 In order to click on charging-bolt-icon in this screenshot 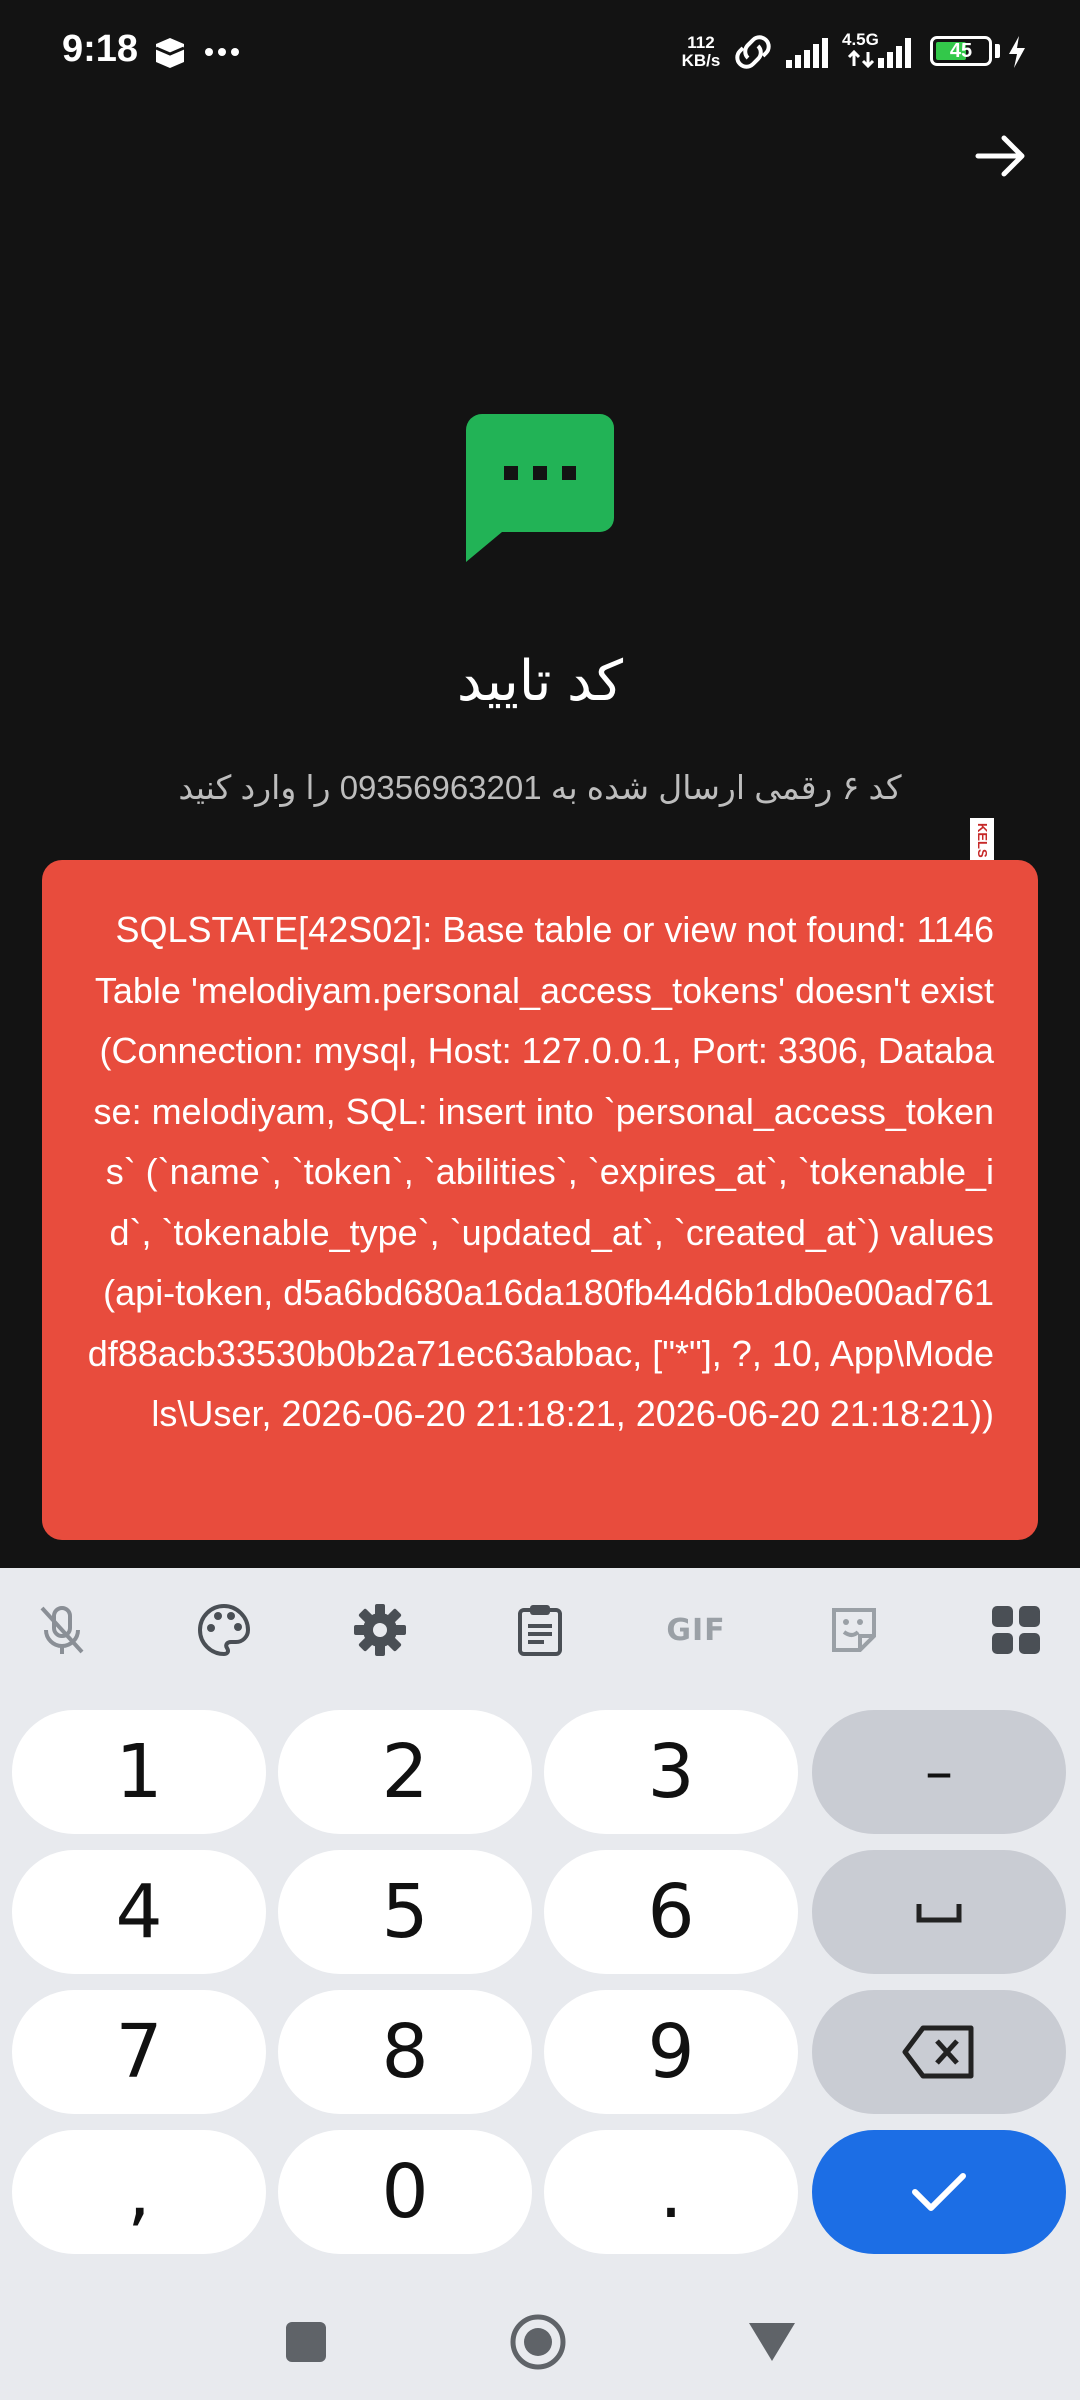, I will do `click(1017, 52)`.